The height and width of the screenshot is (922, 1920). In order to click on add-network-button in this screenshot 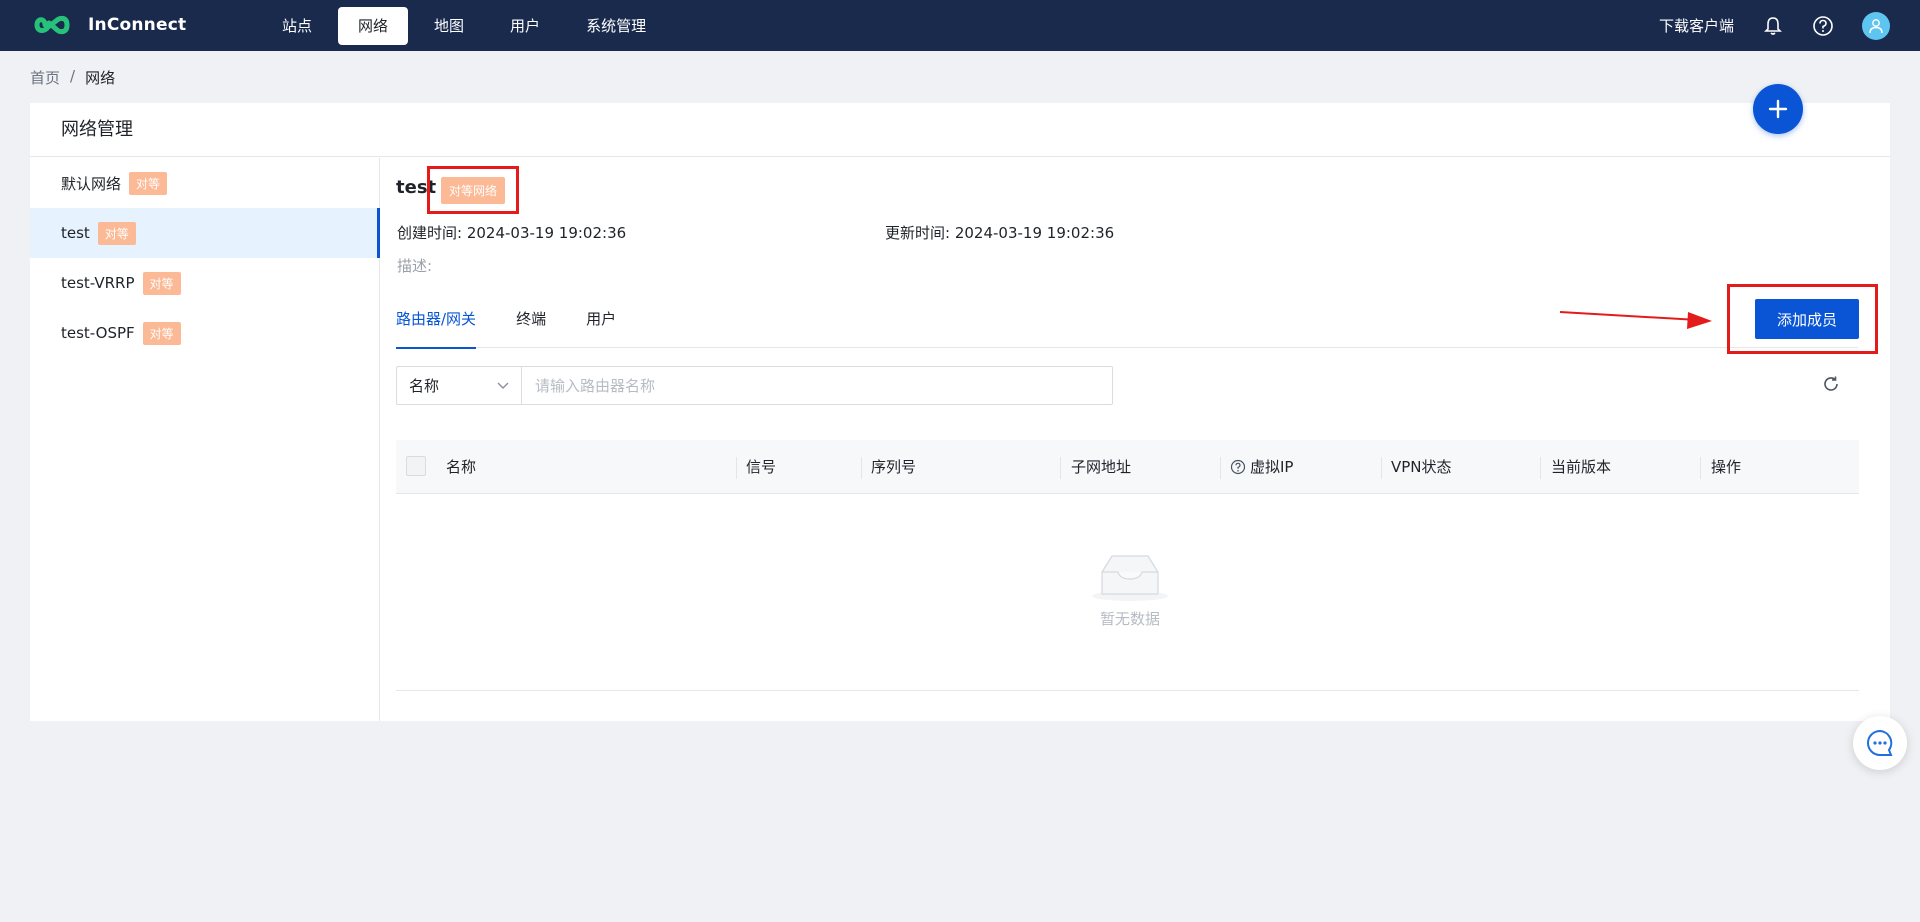, I will do `click(1778, 109)`.